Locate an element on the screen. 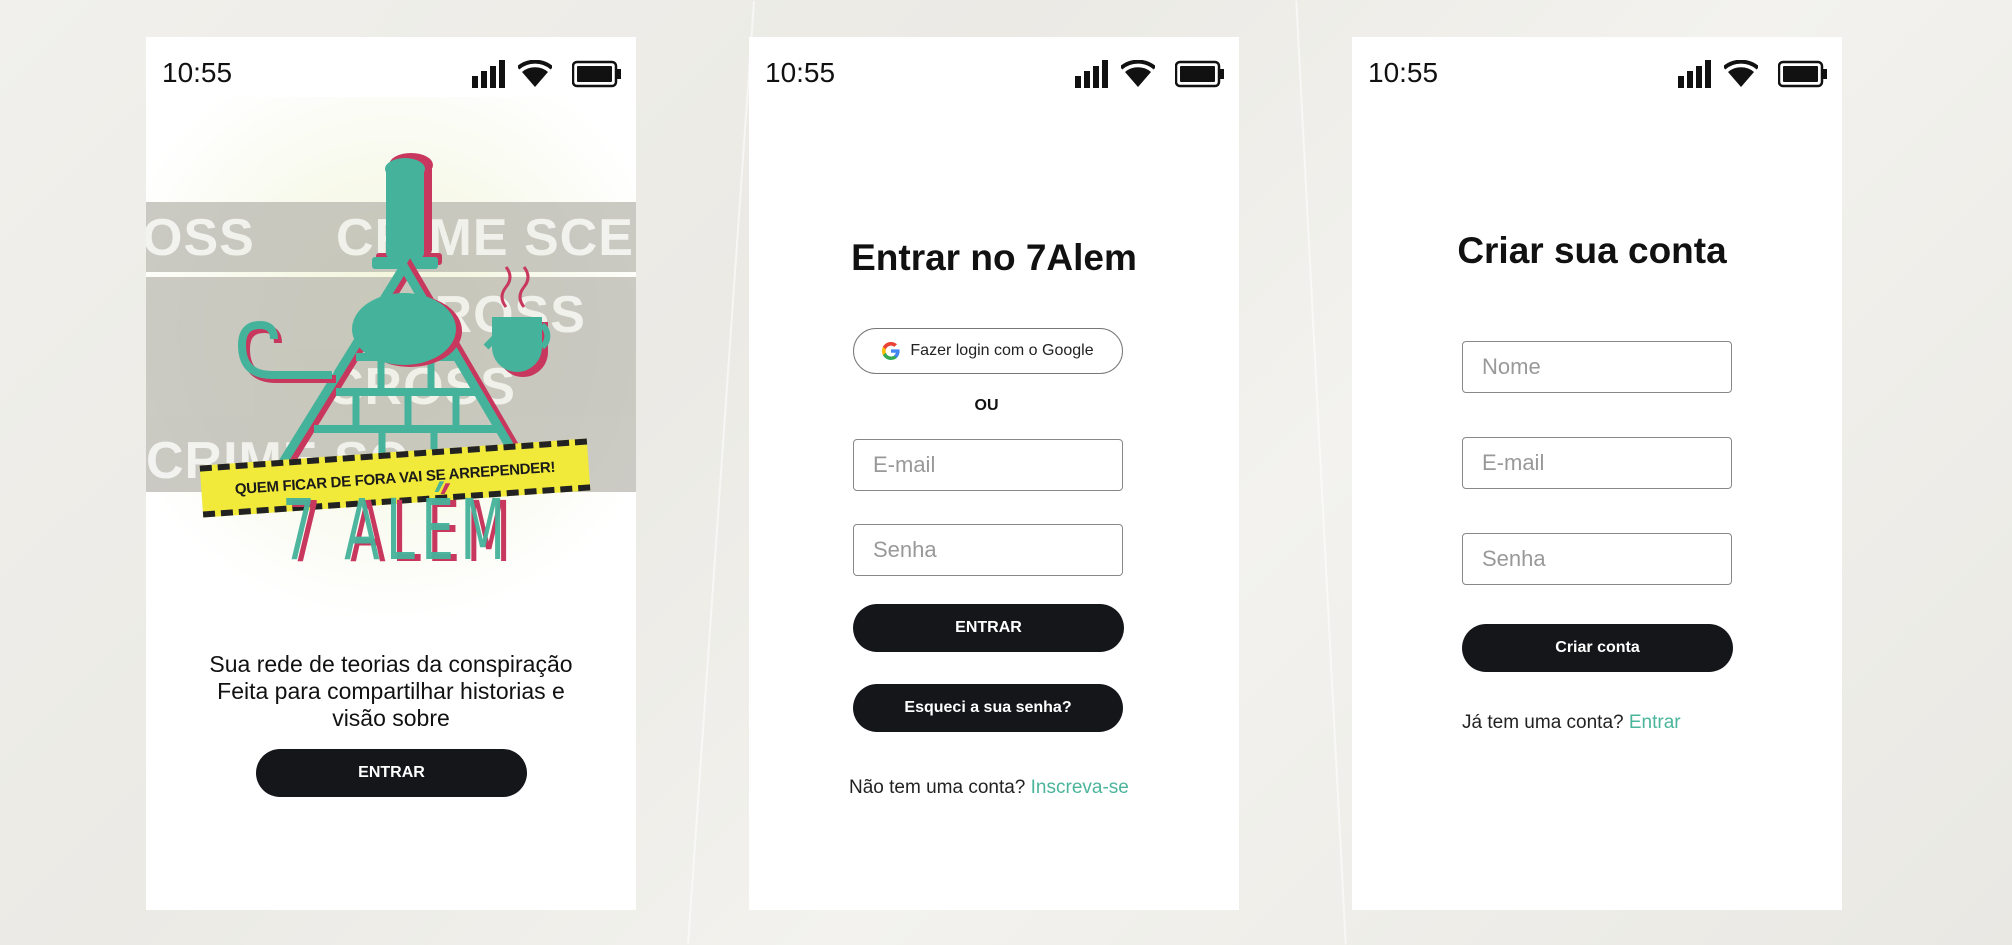  create-account-button: Criar conta is located at coordinates (1597, 648).